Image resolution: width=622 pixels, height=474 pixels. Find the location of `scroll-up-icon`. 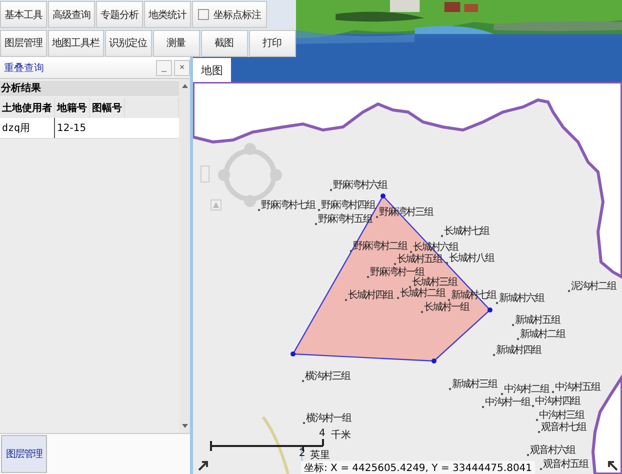

scroll-up-icon is located at coordinates (184, 86).